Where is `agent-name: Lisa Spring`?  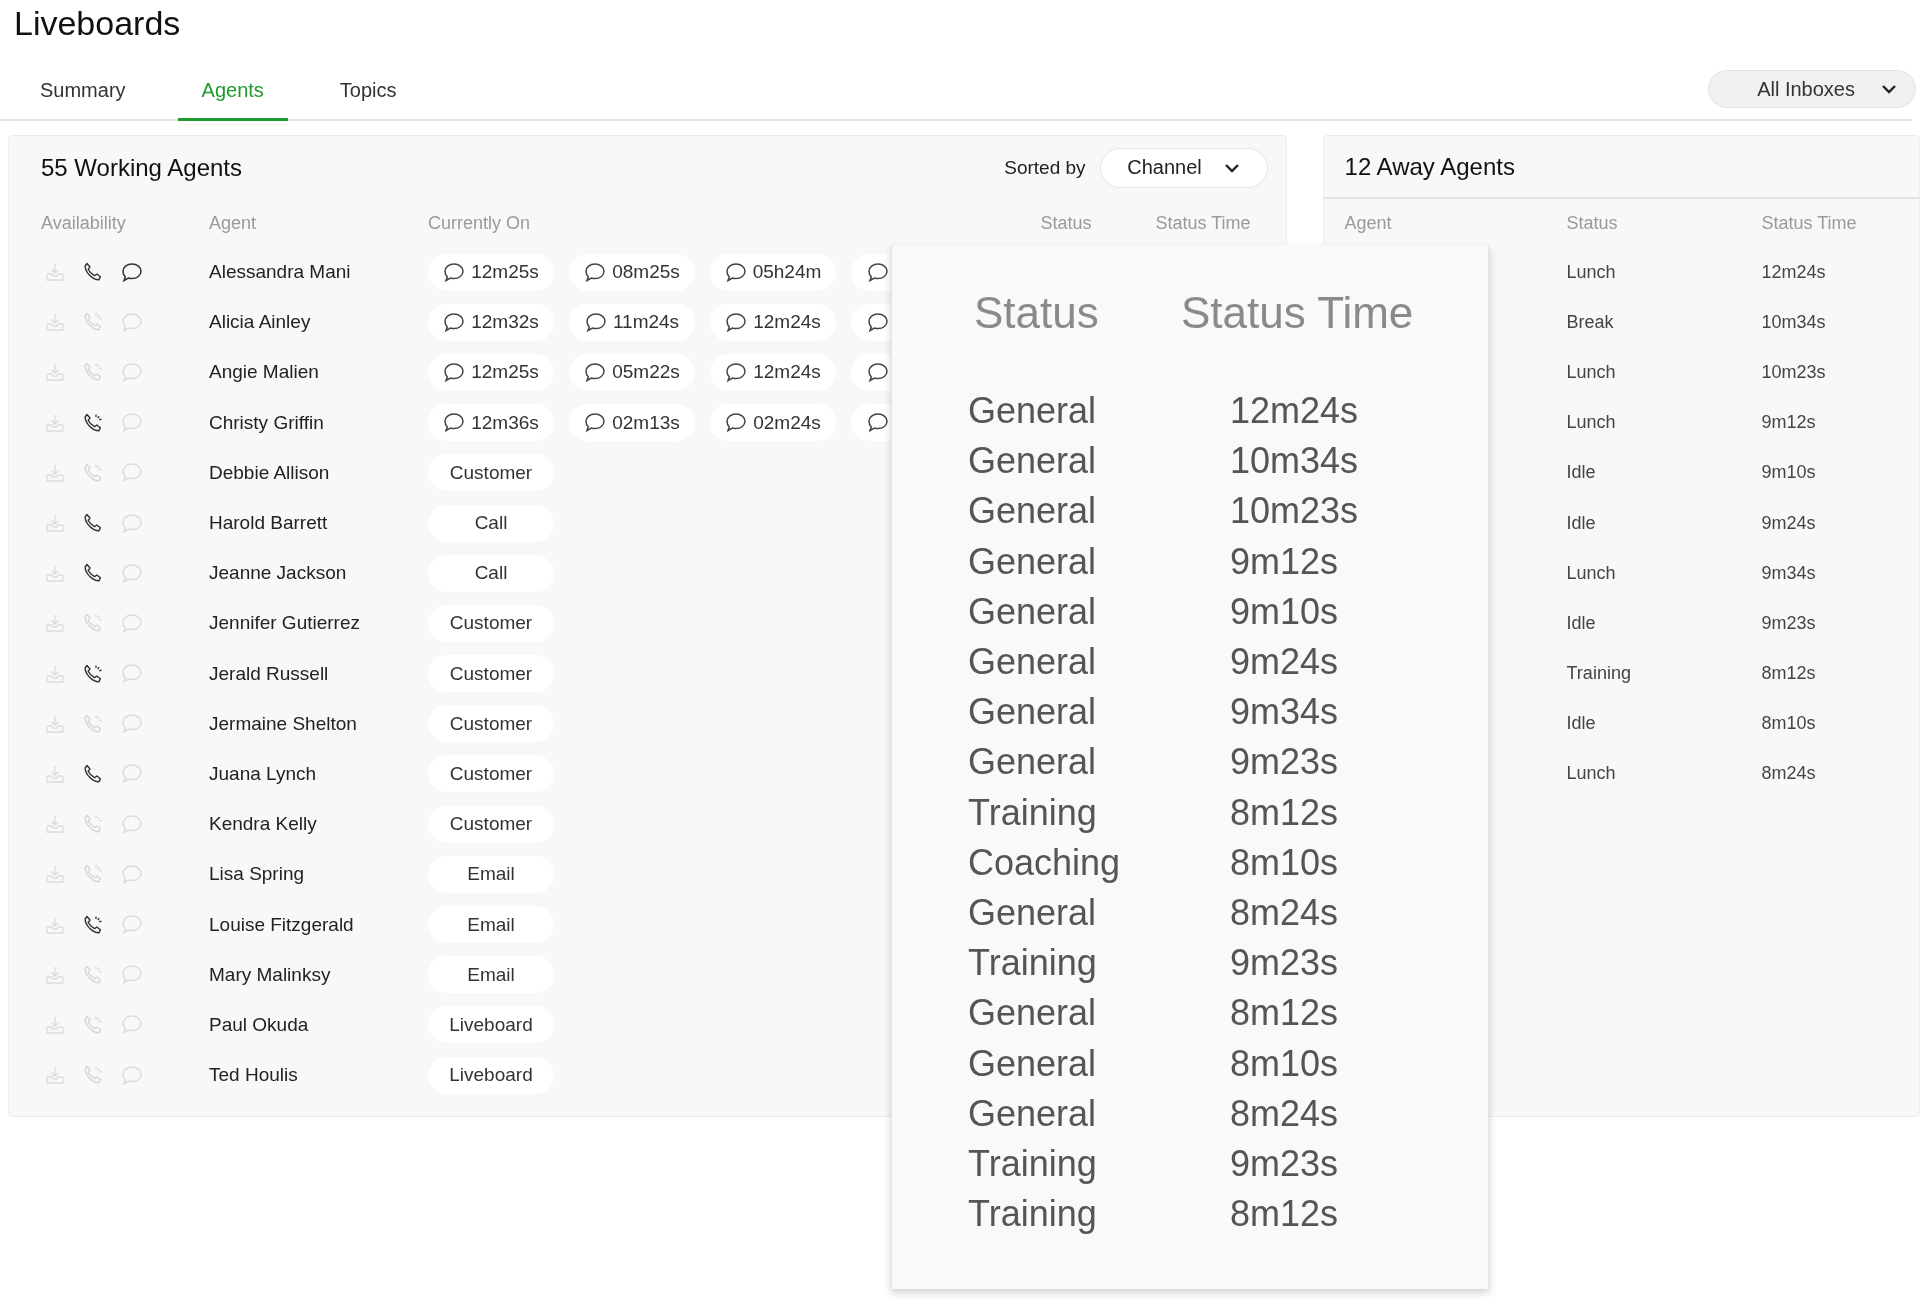
agent-name: Lisa Spring is located at coordinates (257, 874).